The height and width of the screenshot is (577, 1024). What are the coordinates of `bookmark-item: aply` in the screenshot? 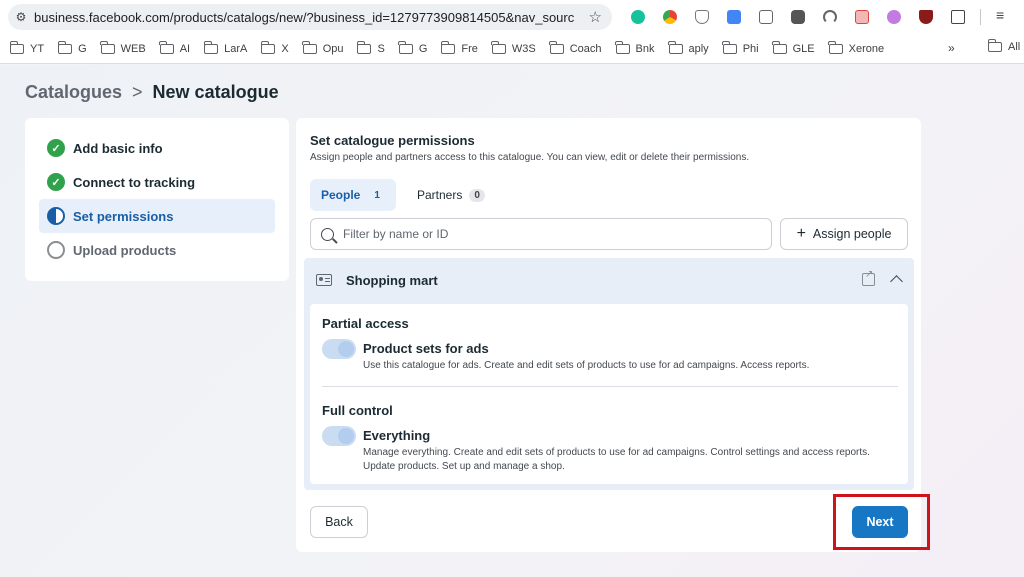 It's located at (688, 47).